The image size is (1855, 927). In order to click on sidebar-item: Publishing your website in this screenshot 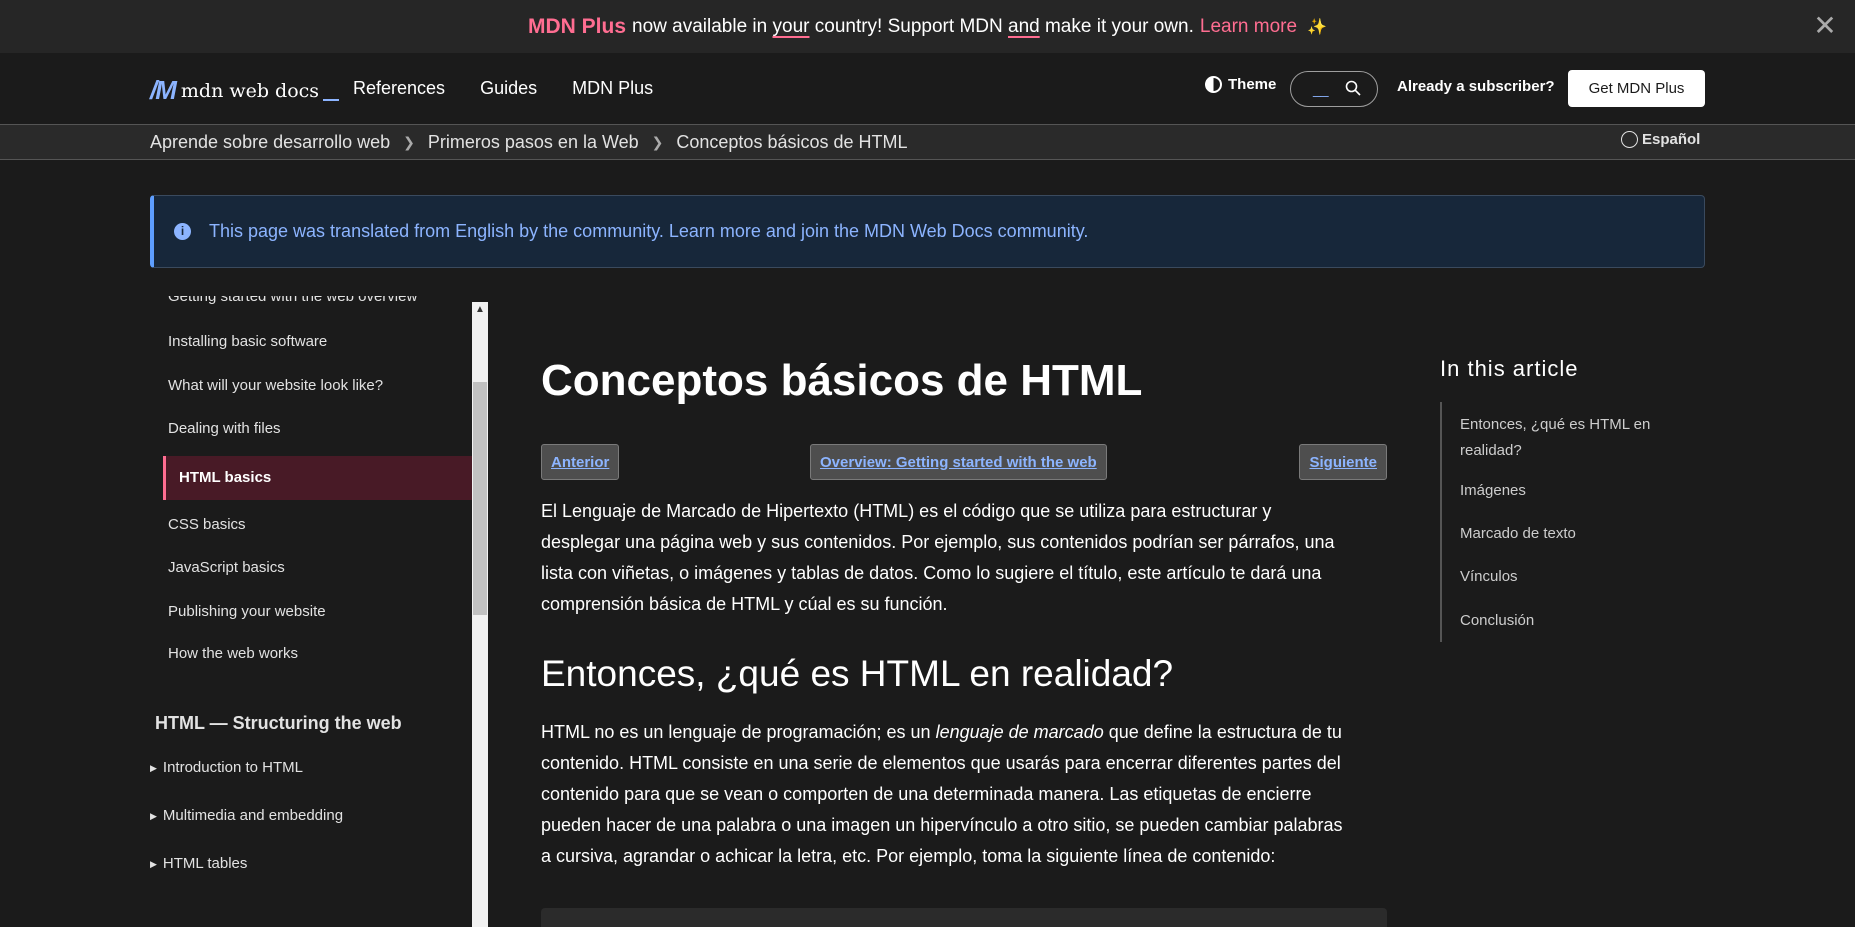, I will do `click(247, 611)`.